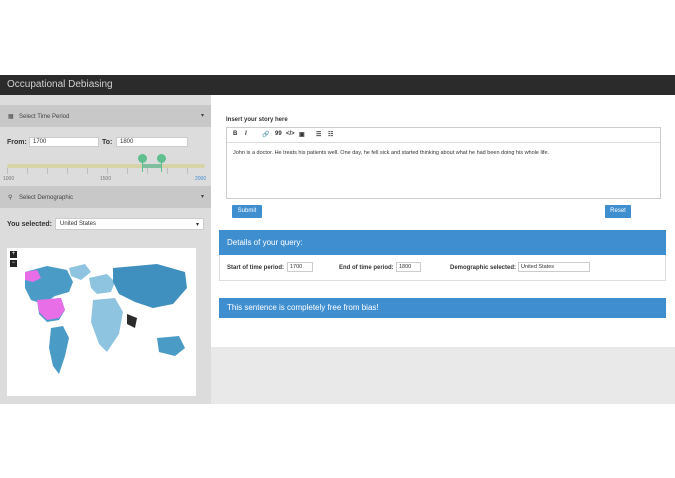 Image resolution: width=675 pixels, height=478 pixels. What do you see at coordinates (142, 167) in the screenshot?
I see `slider-handle-from-stem` at bounding box center [142, 167].